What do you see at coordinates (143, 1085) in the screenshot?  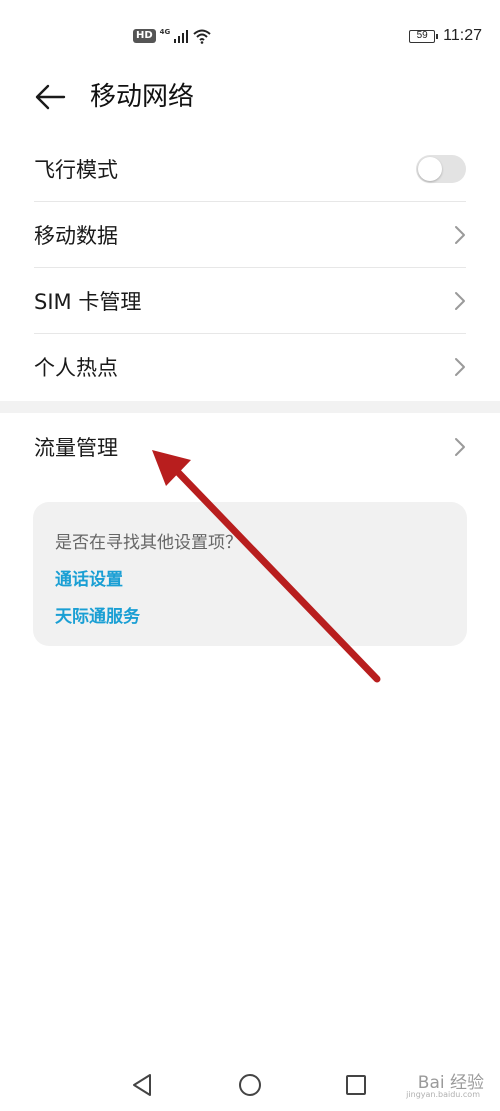 I see `nav-back-icon` at bounding box center [143, 1085].